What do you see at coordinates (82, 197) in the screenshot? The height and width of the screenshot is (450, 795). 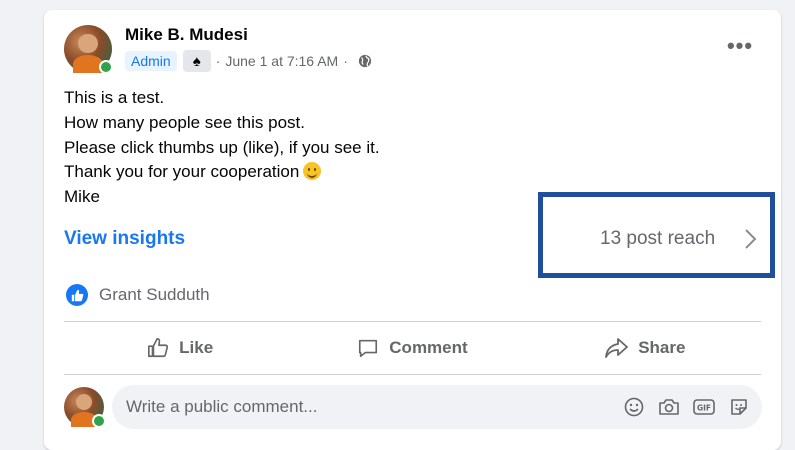 I see `post-line: Mike` at bounding box center [82, 197].